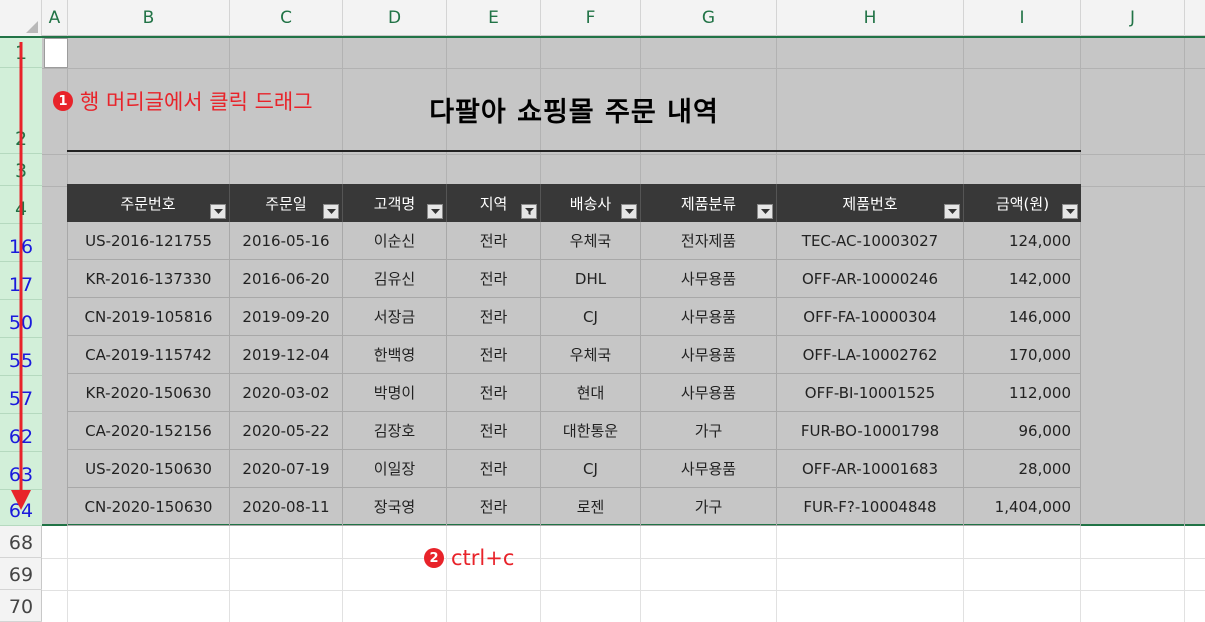 Image resolution: width=1205 pixels, height=622 pixels. What do you see at coordinates (148, 507) in the screenshot?
I see `cell-order-number: CN-2020-150630` at bounding box center [148, 507].